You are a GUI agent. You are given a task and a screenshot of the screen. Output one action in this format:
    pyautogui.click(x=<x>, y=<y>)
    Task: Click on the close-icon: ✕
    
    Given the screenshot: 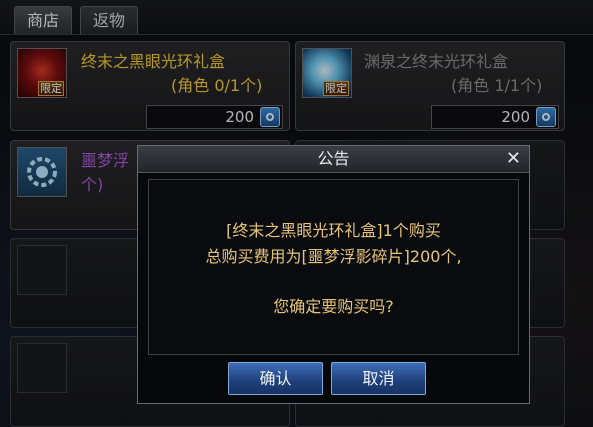 What is the action you would take?
    pyautogui.click(x=513, y=159)
    